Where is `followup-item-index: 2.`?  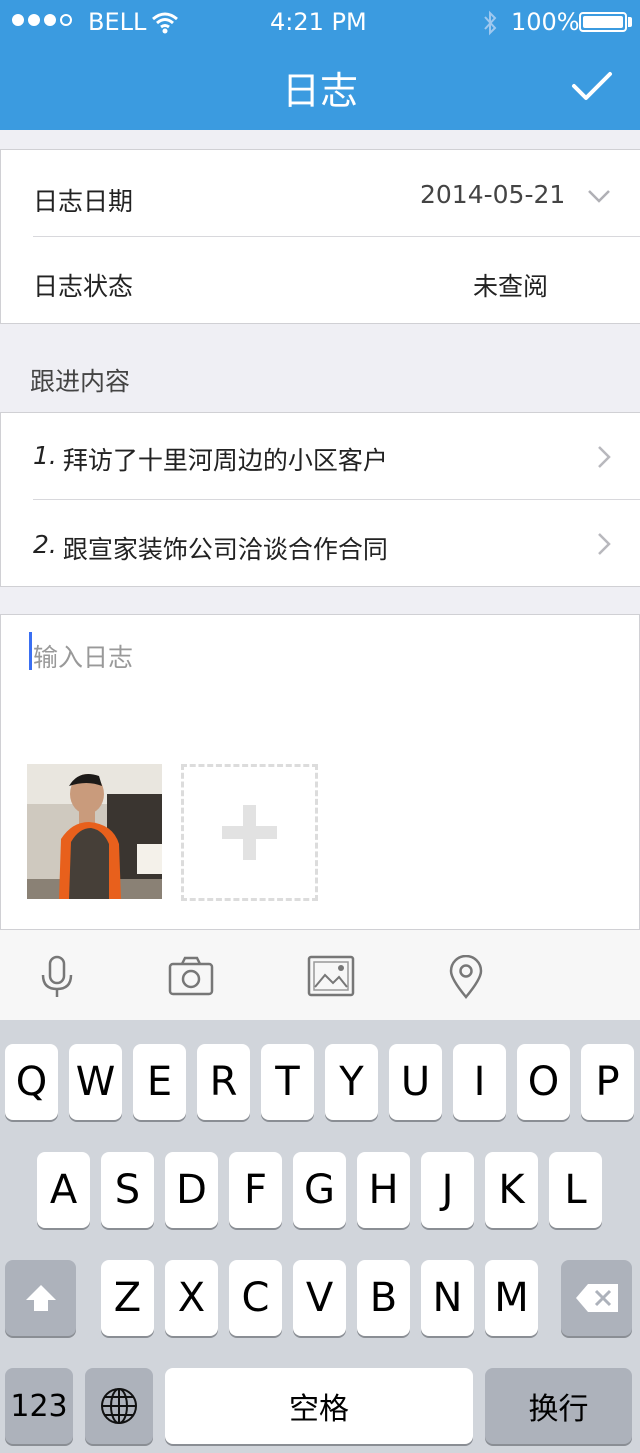
followup-item-index: 2. is located at coordinates (45, 544).